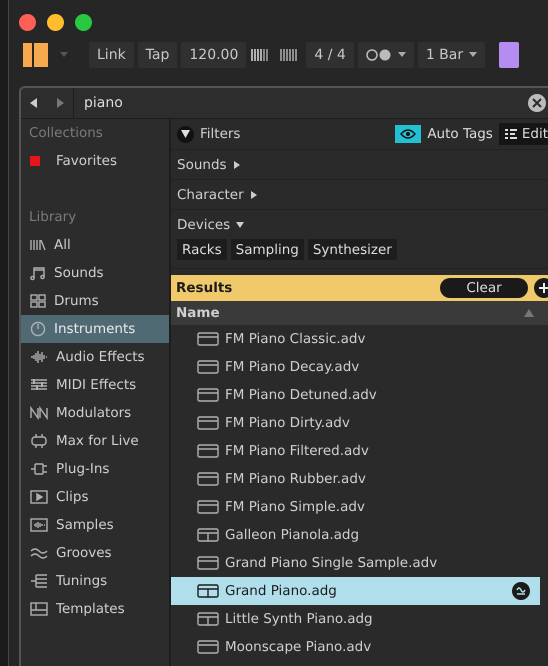 The height and width of the screenshot is (666, 548). What do you see at coordinates (158, 55) in the screenshot?
I see `toolbar-button: Tap` at bounding box center [158, 55].